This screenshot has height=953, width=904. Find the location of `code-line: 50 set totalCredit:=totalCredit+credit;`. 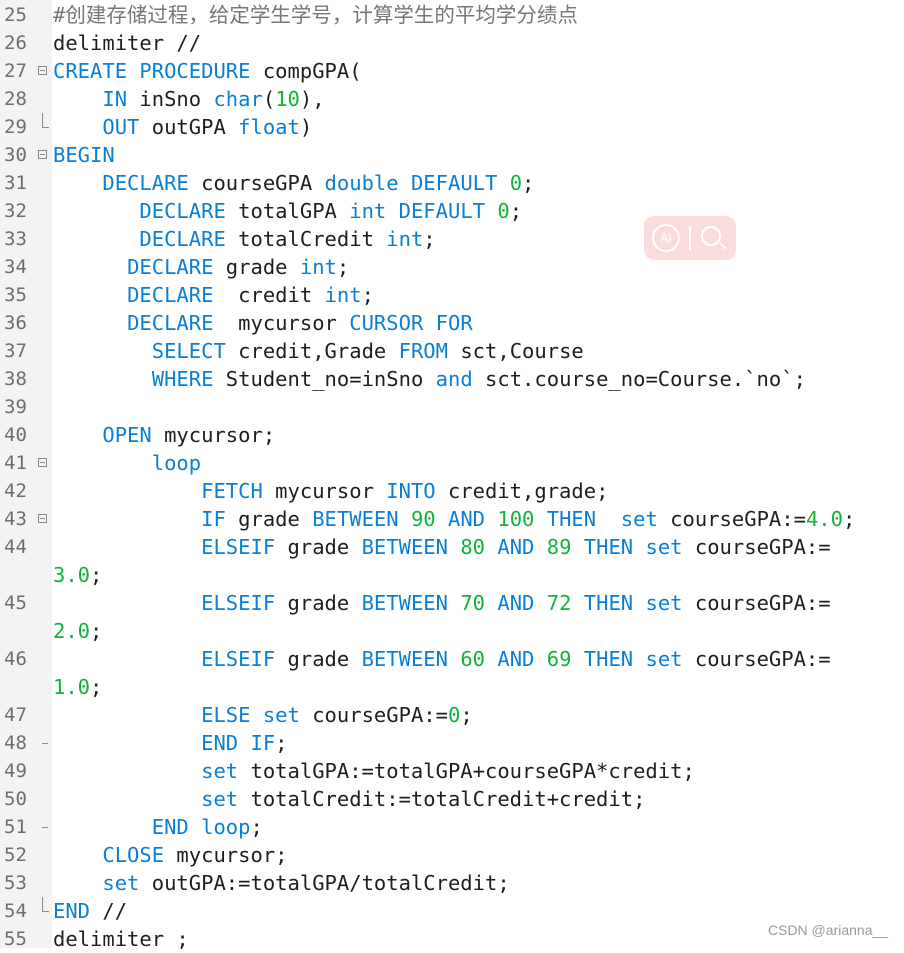

code-line: 50 set totalCredit:=totalCredit+credit; is located at coordinates (452, 799).